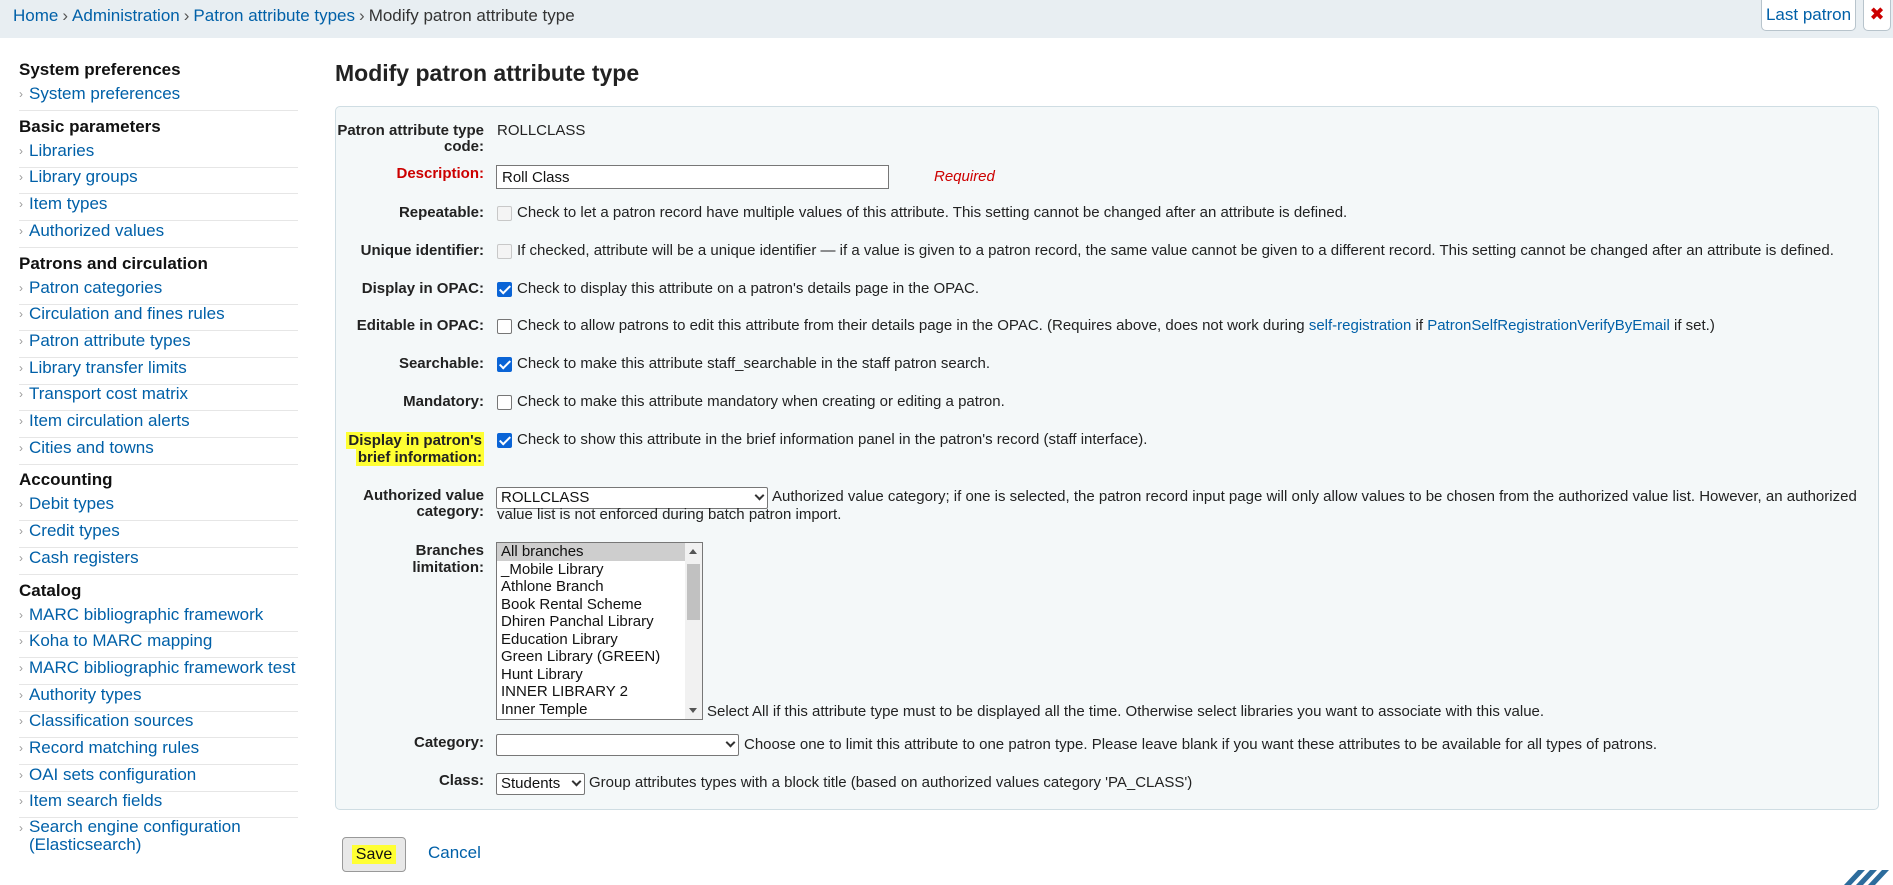 The height and width of the screenshot is (885, 1893). Describe the element at coordinates (71, 503) in the screenshot. I see `sidebar-item-link: Debit types` at that location.